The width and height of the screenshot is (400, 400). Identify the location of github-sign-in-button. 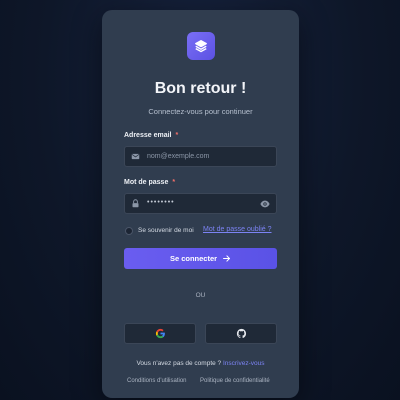
(241, 333).